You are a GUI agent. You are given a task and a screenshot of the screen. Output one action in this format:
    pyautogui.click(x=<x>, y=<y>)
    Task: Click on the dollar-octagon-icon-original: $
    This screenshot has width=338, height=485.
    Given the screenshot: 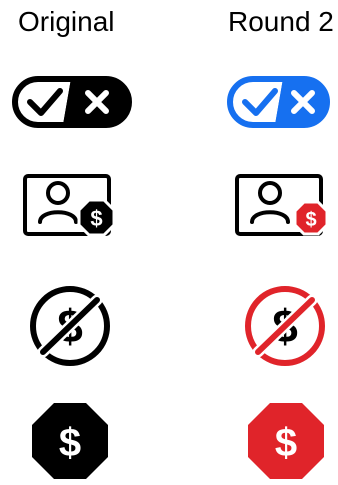 What is the action you would take?
    pyautogui.click(x=70, y=441)
    